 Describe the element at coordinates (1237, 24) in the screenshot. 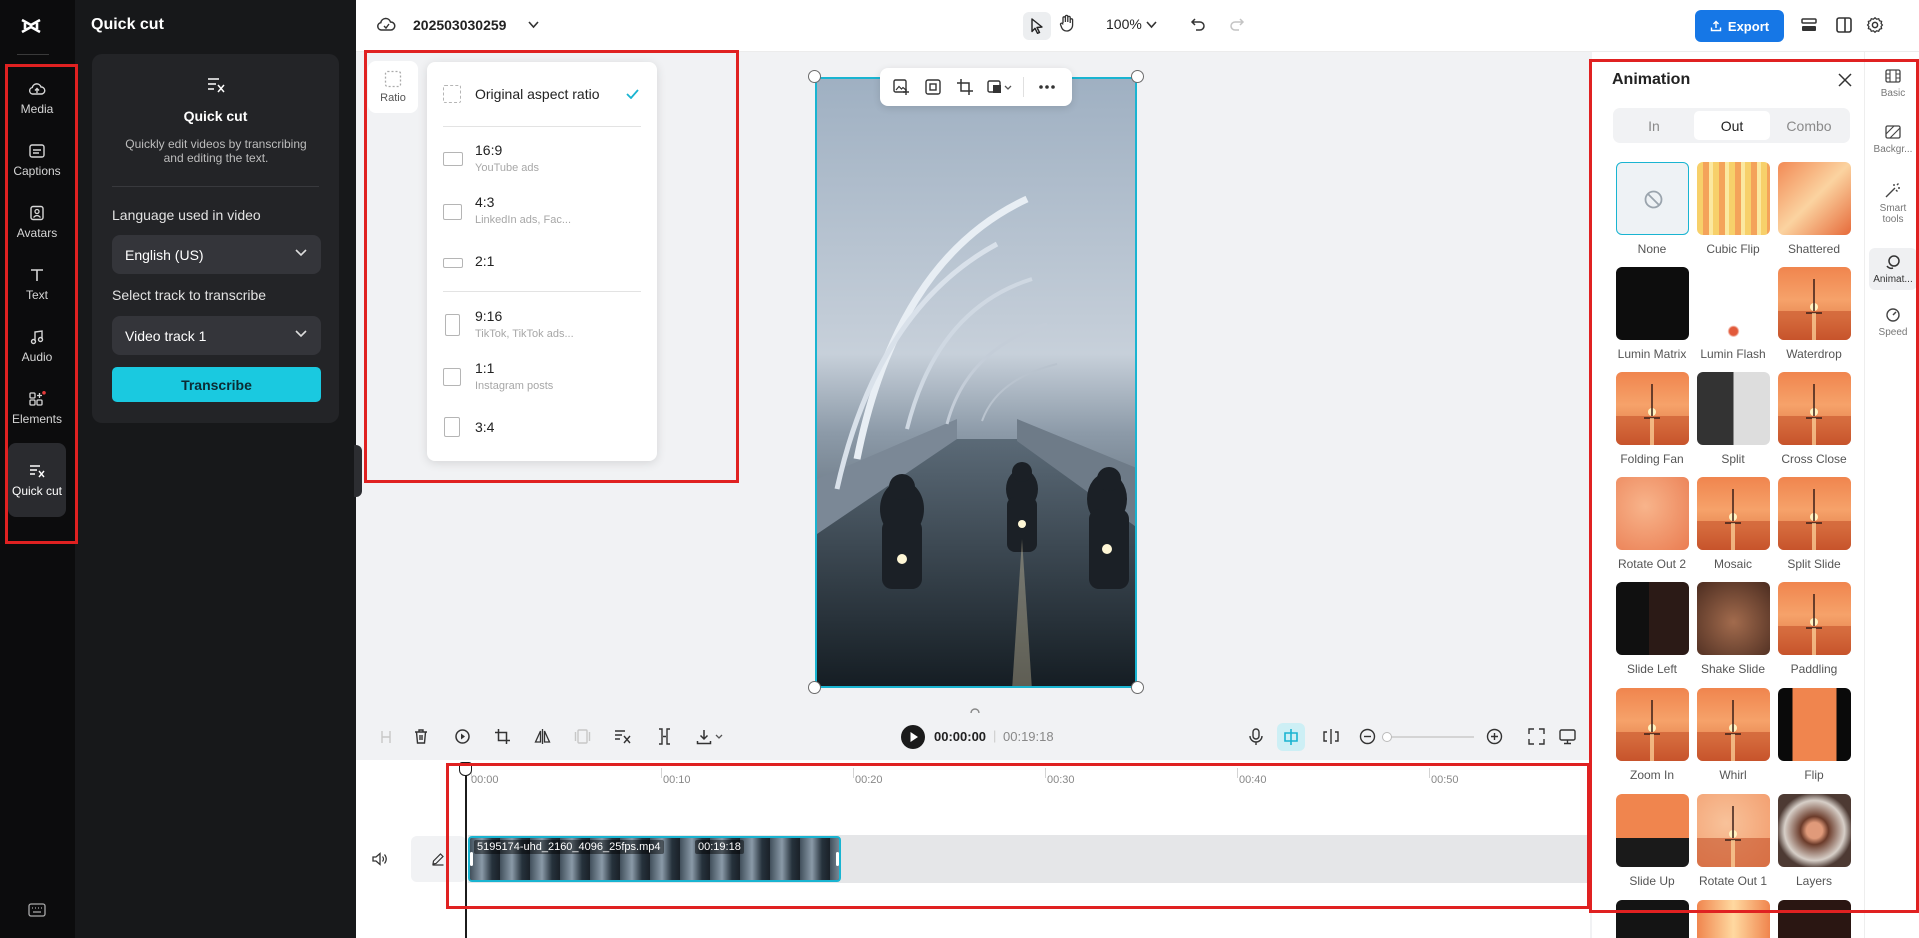

I see `redo-icon` at that location.